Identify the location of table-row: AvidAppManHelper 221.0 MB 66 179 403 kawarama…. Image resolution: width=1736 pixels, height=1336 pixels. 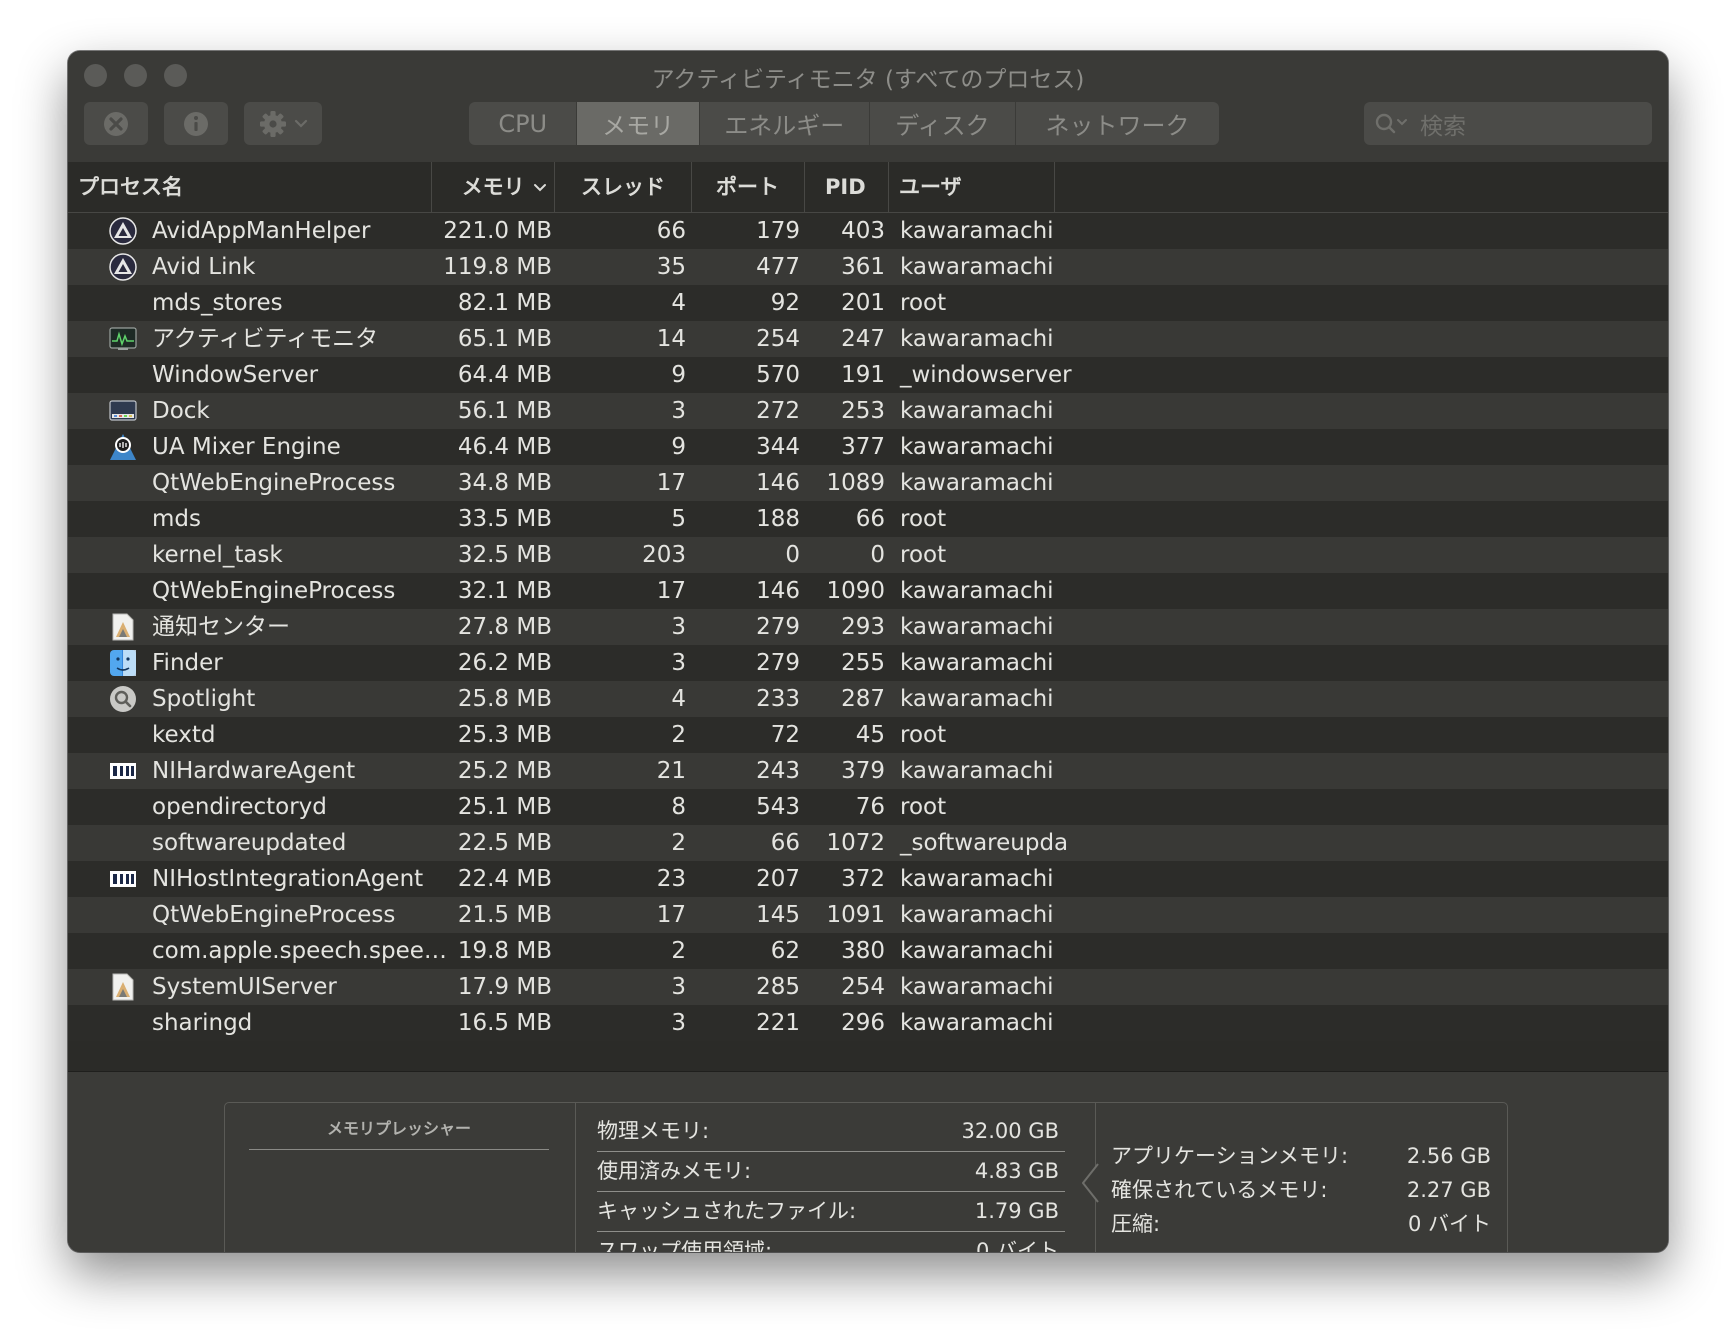
(868, 231).